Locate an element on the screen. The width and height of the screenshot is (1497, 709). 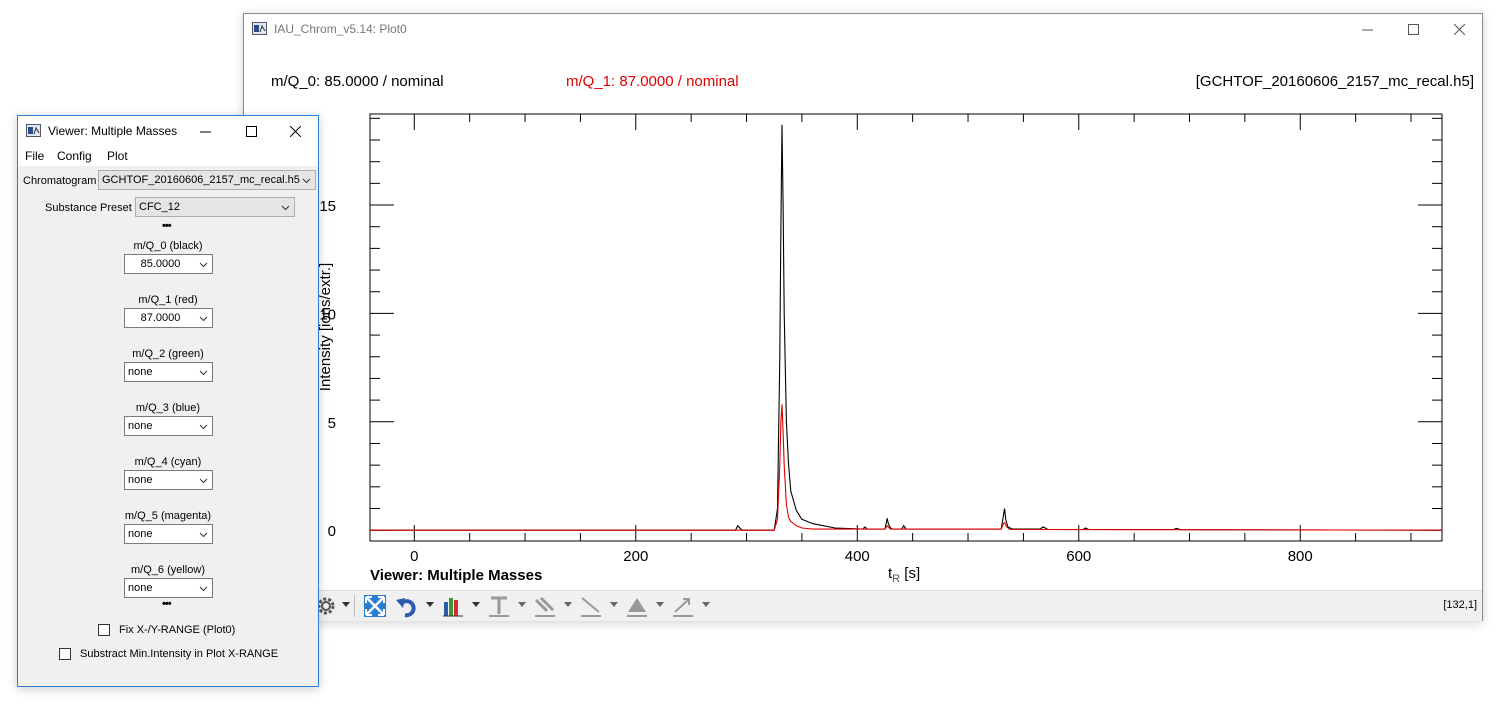
subtract-min-label: Substract Min.Intensity in Plot X-RANGE is located at coordinates (179, 654).